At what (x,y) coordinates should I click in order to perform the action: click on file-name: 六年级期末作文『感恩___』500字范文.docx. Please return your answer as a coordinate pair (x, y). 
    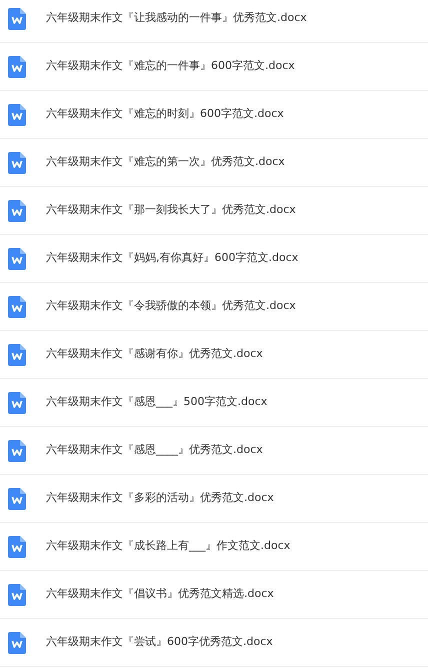
    Looking at the image, I should click on (157, 402).